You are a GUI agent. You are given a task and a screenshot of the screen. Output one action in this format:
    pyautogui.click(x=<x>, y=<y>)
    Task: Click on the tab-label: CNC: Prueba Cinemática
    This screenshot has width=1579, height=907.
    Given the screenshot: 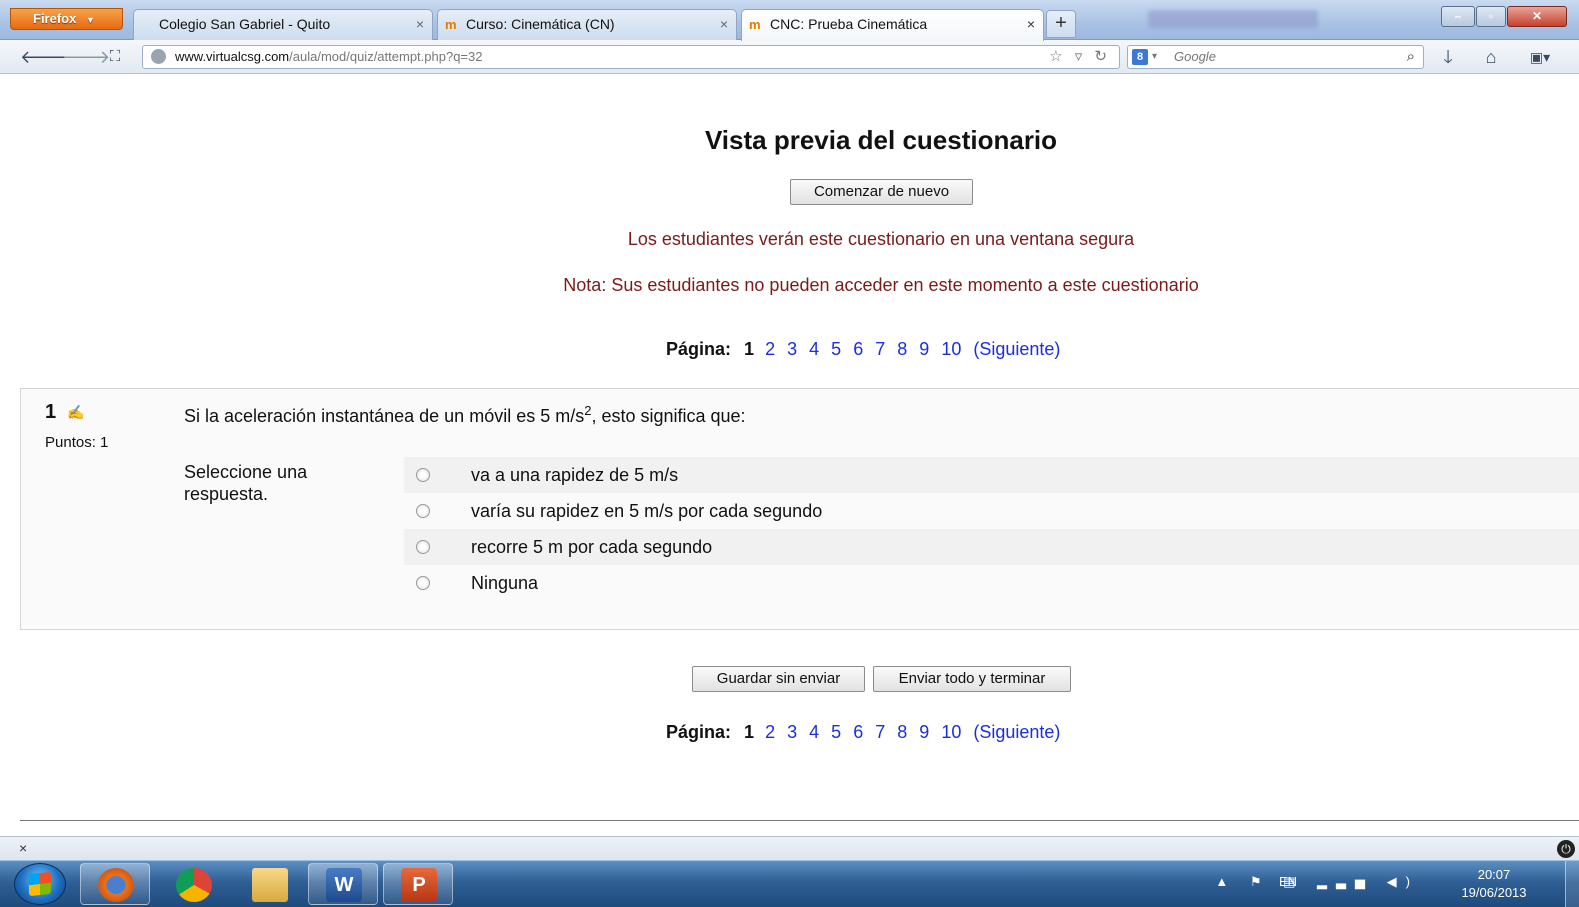 What is the action you would take?
    pyautogui.click(x=849, y=24)
    